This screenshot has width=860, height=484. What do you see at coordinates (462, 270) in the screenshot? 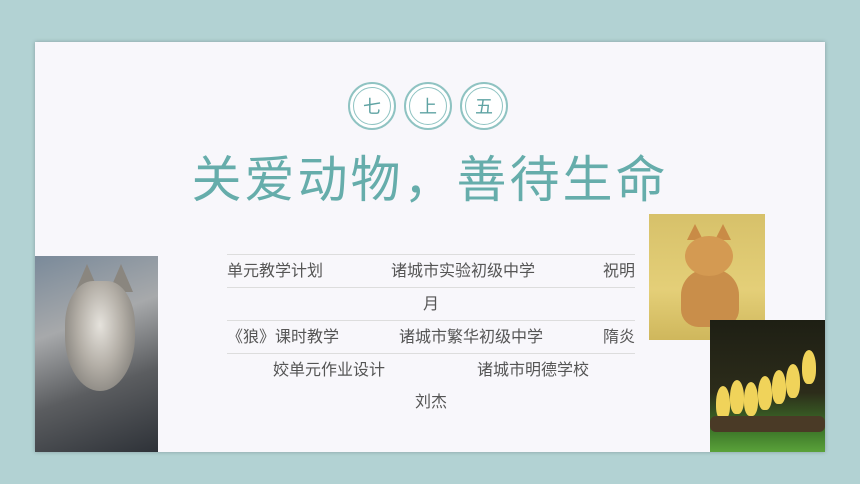
I see `school-name: 诸城市实验初级中学` at bounding box center [462, 270].